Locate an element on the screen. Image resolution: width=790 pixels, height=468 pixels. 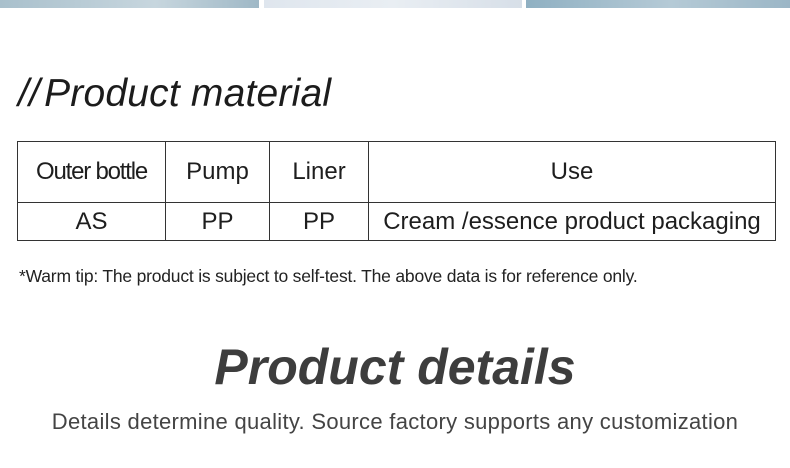
cell-liner-material: PP is located at coordinates (319, 221).